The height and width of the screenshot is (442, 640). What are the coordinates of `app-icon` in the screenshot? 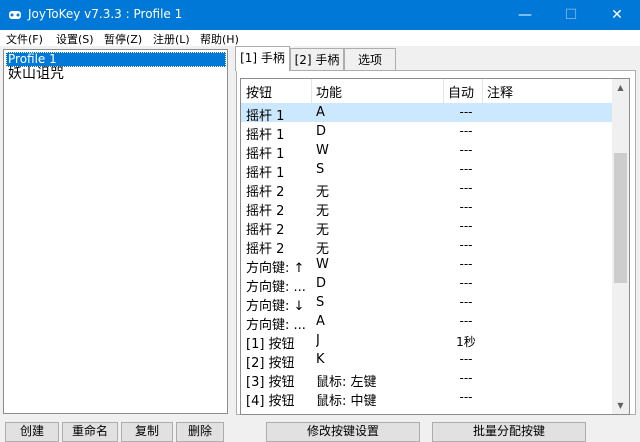 It's located at (15, 15).